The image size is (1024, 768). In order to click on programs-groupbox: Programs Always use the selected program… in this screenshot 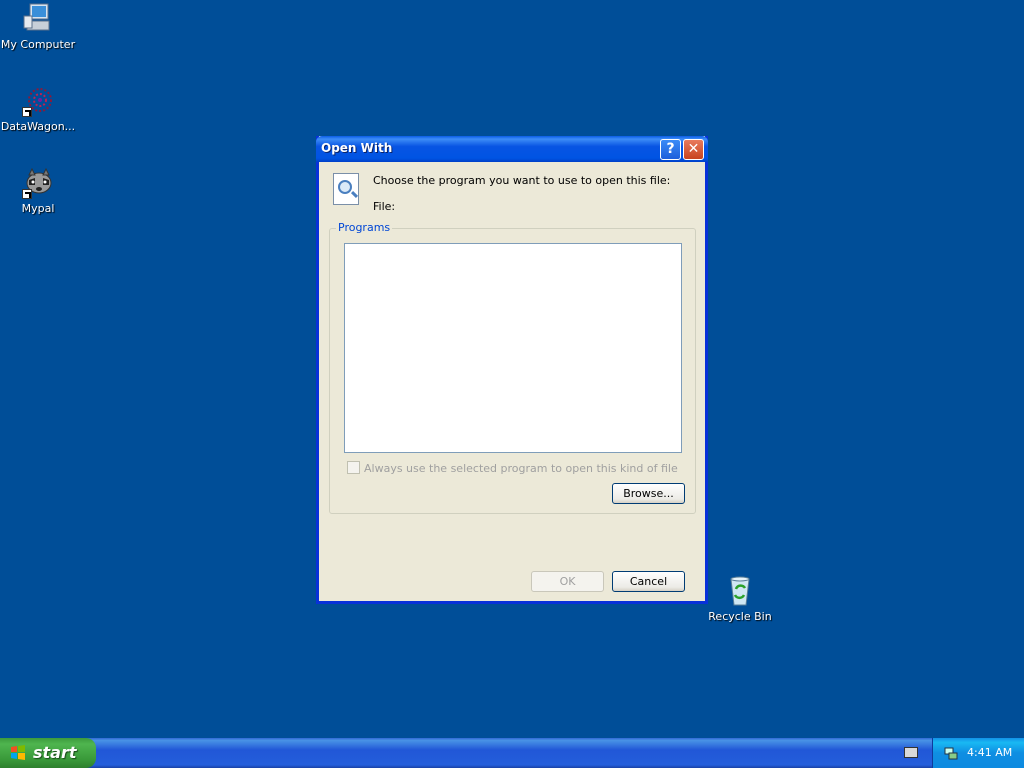, I will do `click(512, 367)`.